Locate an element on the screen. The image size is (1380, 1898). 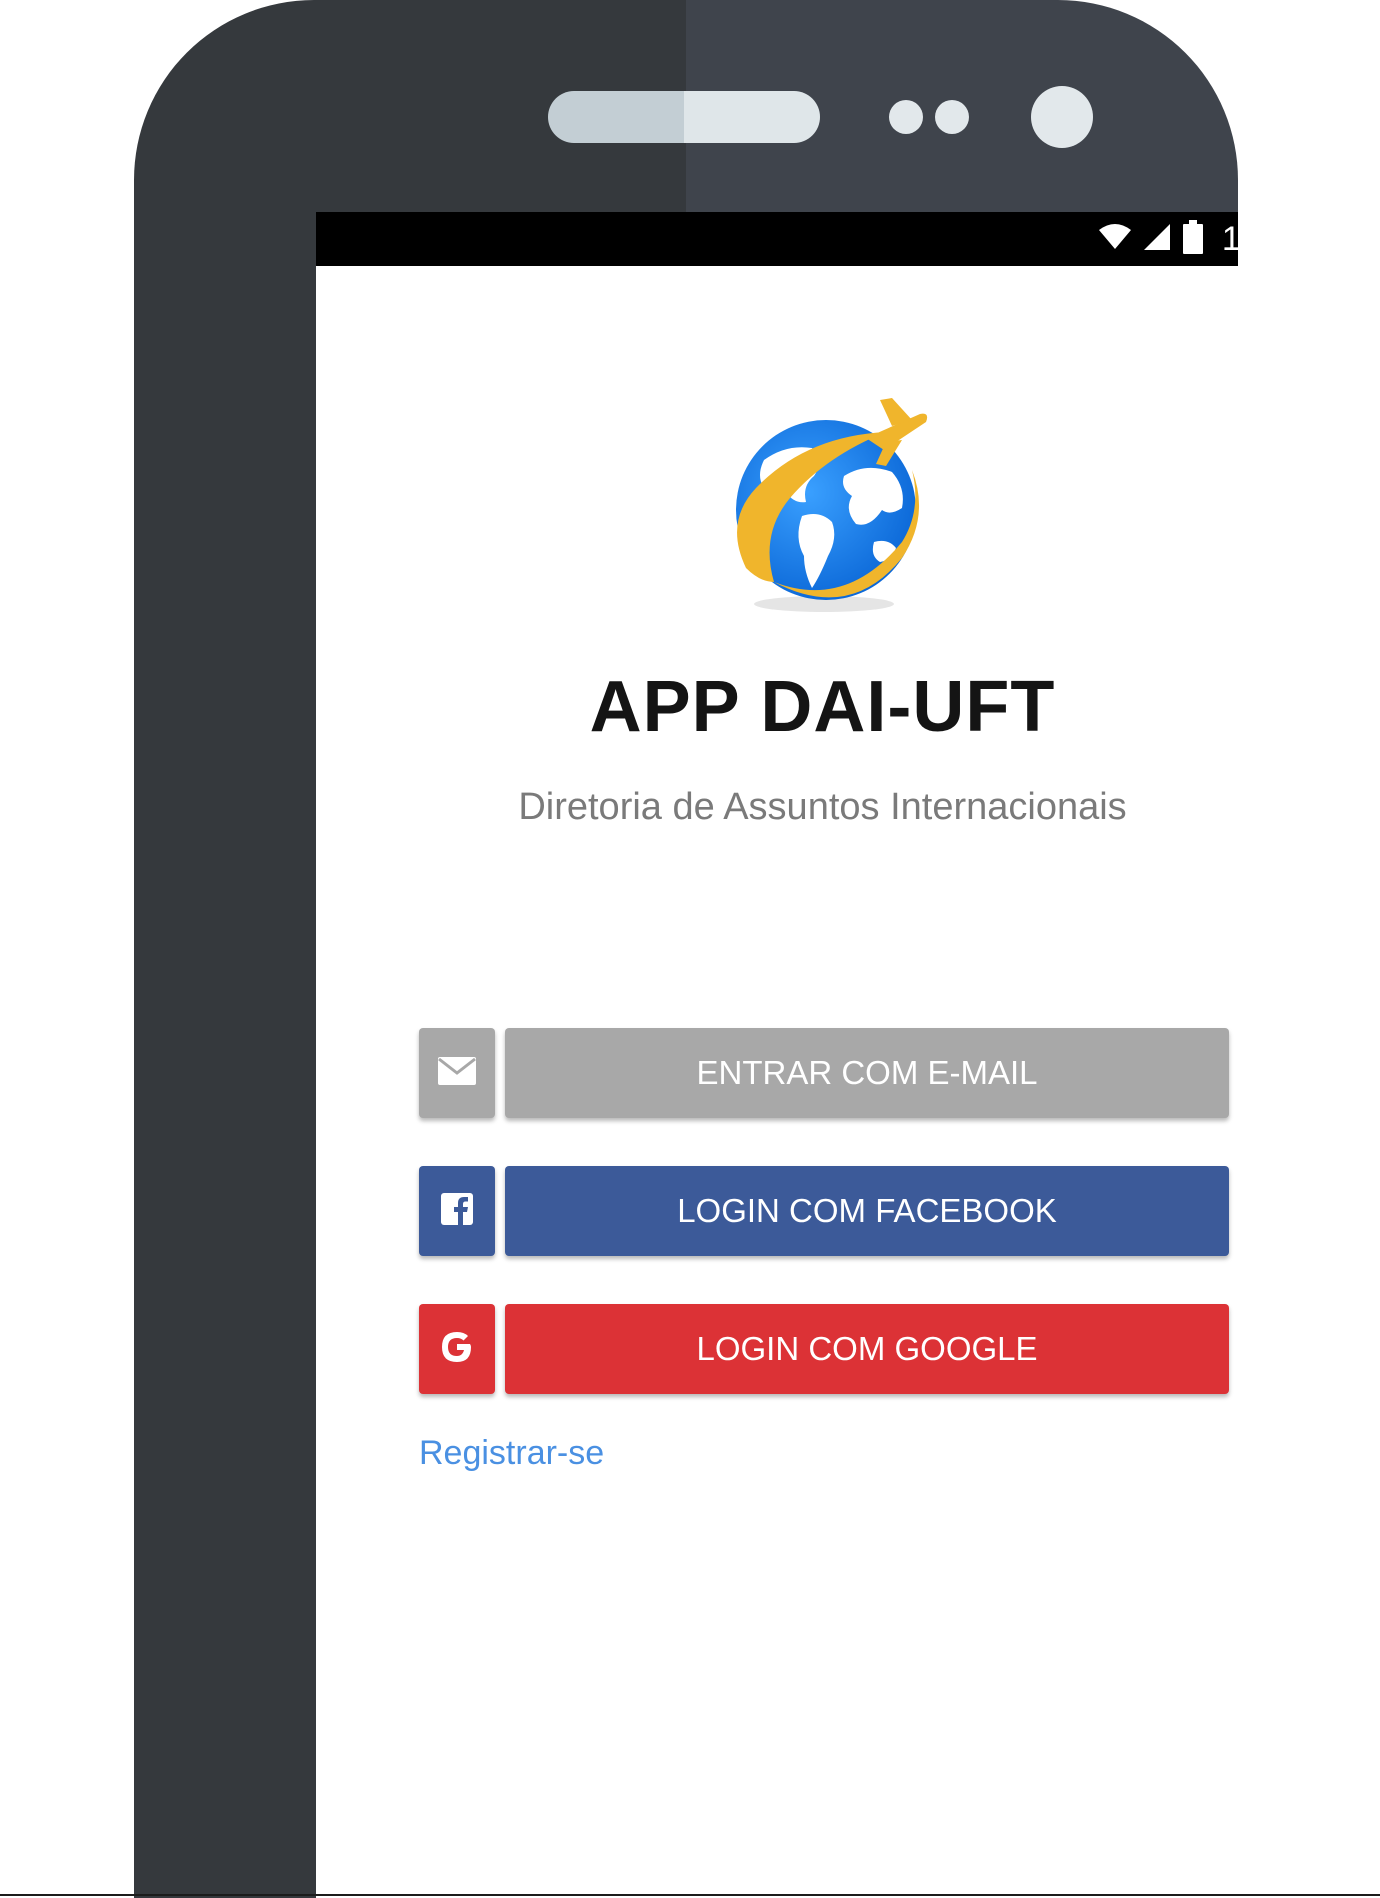
app-title: APP DAI-UFT is located at coordinates (822, 707).